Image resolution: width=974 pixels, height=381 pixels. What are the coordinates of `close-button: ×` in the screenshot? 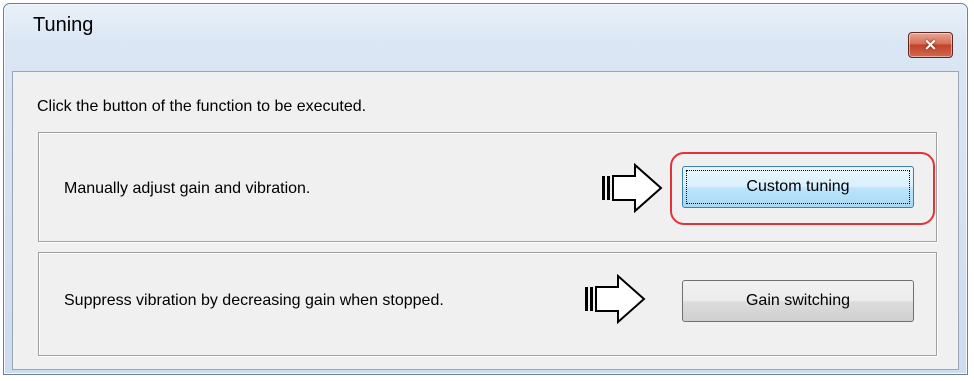 It's located at (930, 45).